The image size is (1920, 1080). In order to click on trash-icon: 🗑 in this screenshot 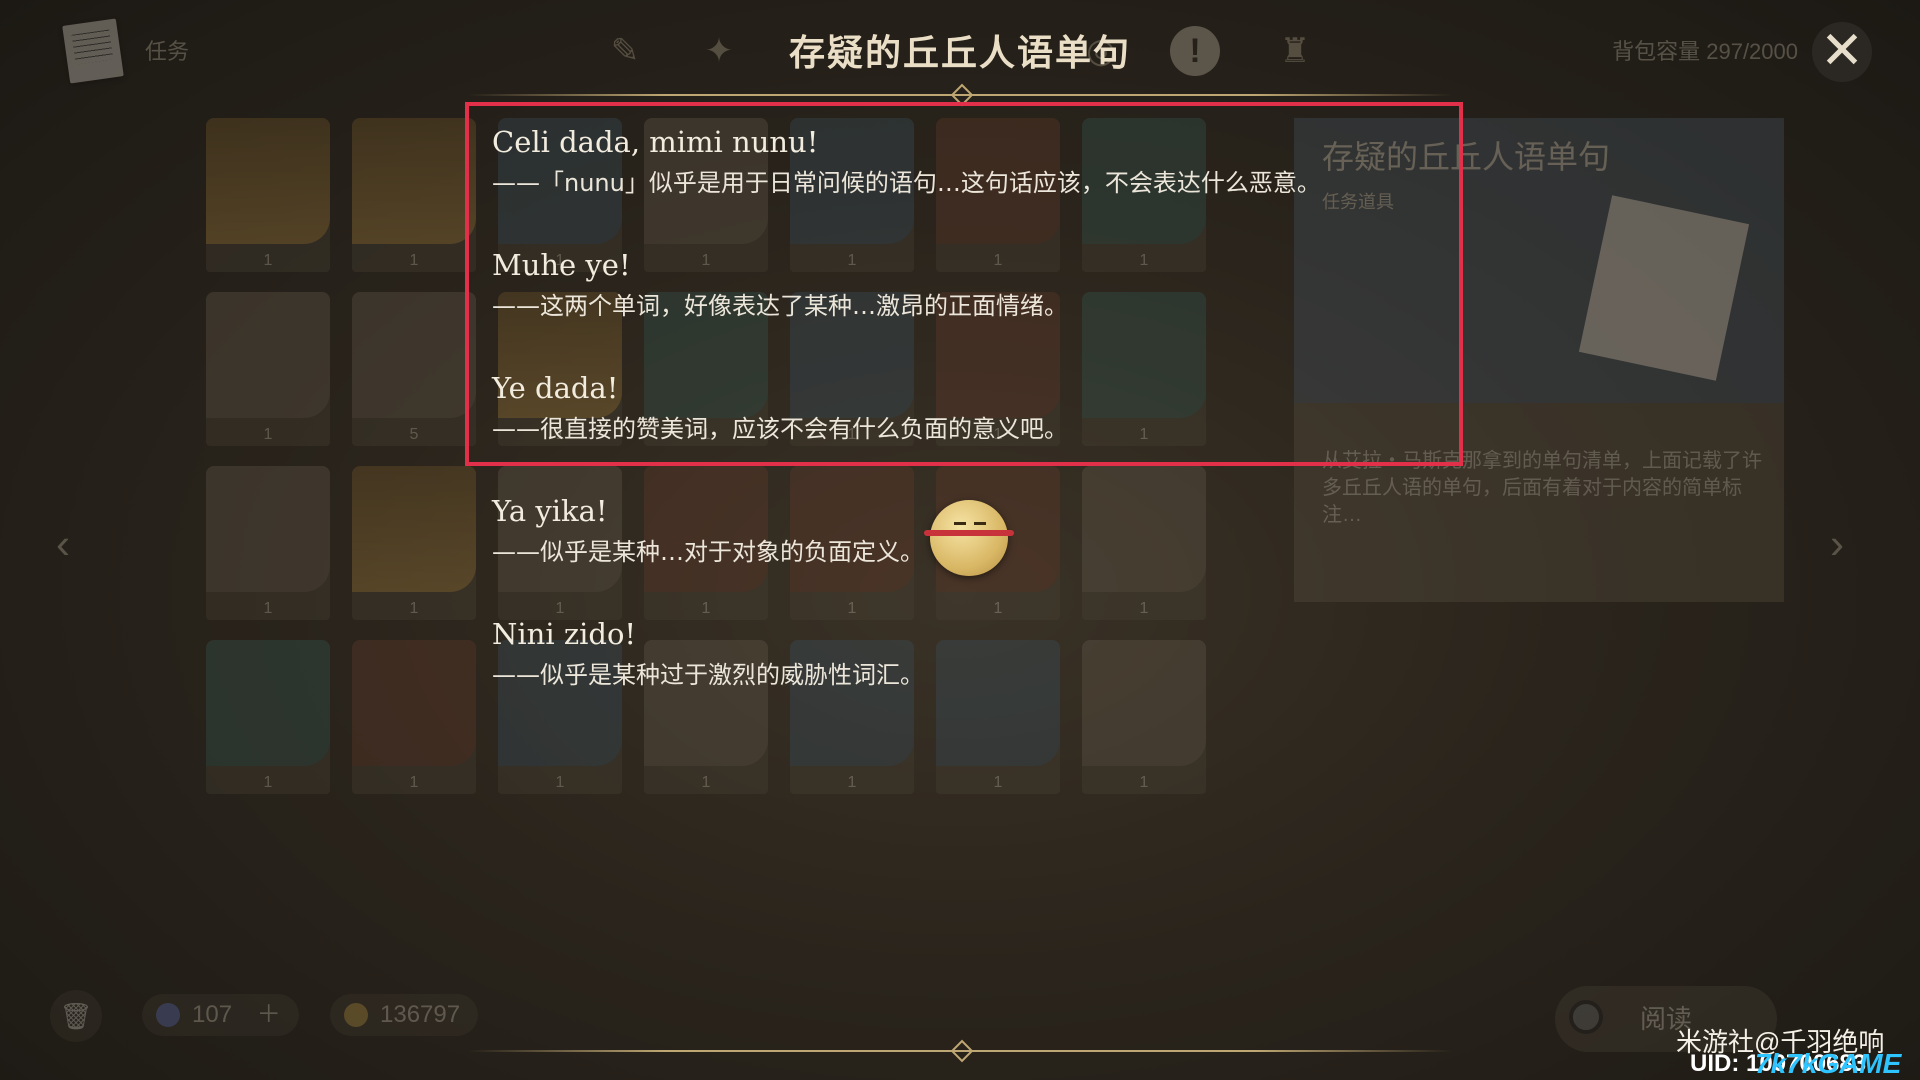, I will do `click(76, 1016)`.